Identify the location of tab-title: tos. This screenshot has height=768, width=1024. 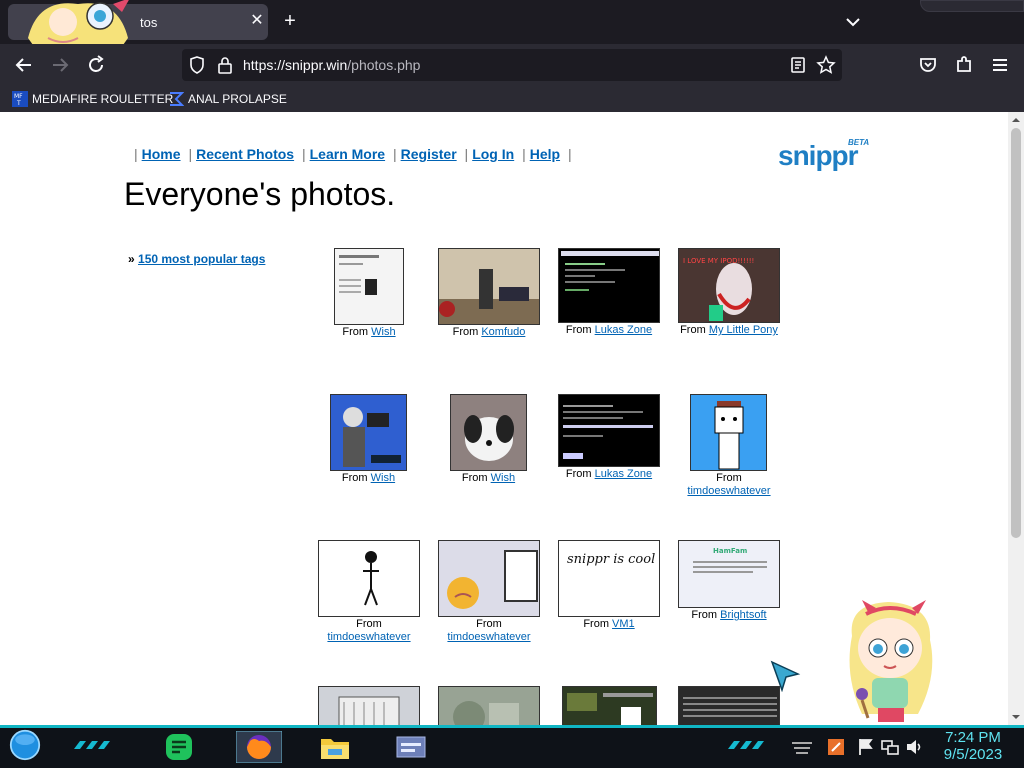
(149, 22).